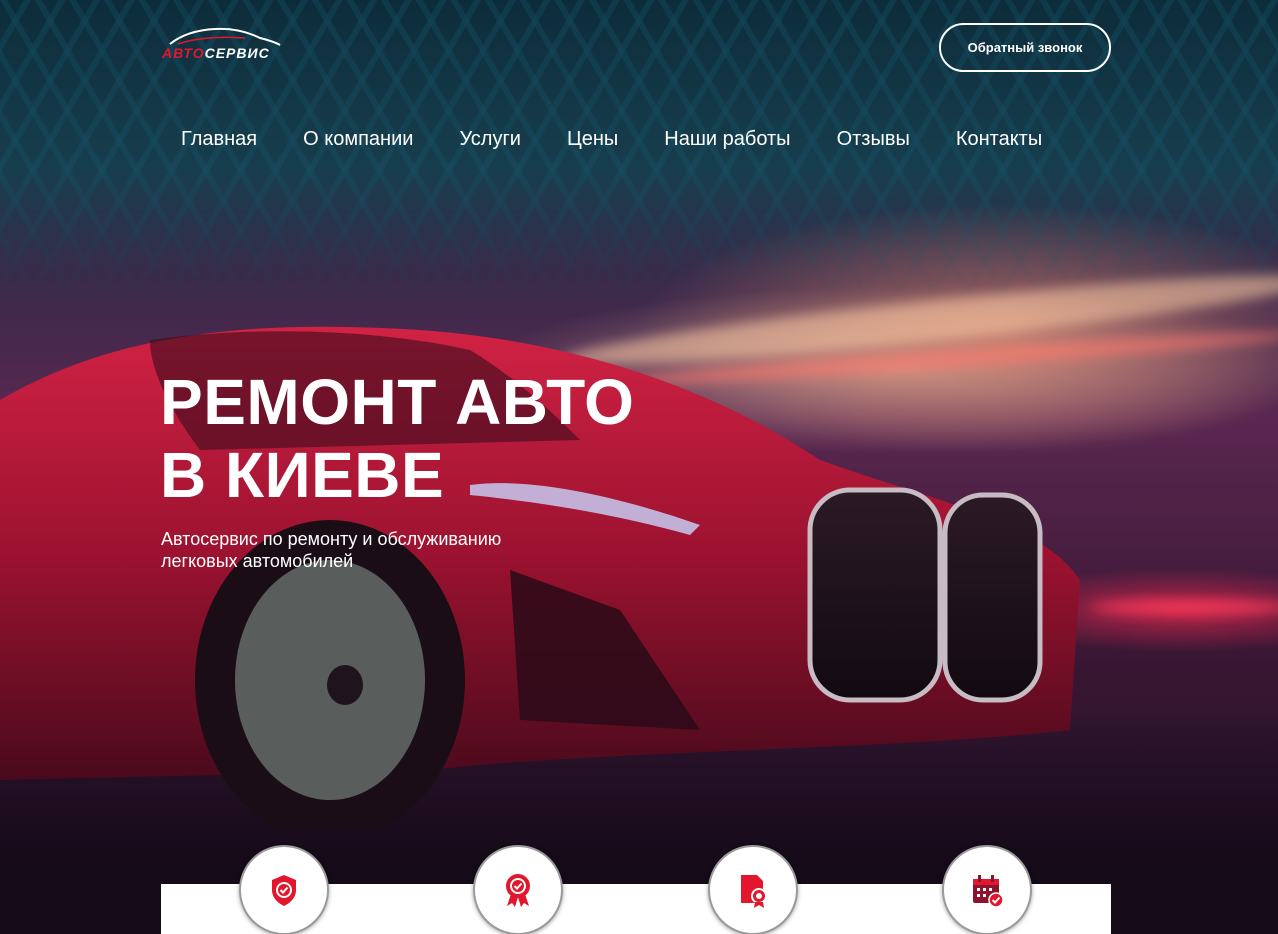 The width and height of the screenshot is (1278, 934). Describe the element at coordinates (358, 139) in the screenshot. I see `nav-item-about: О компании` at that location.